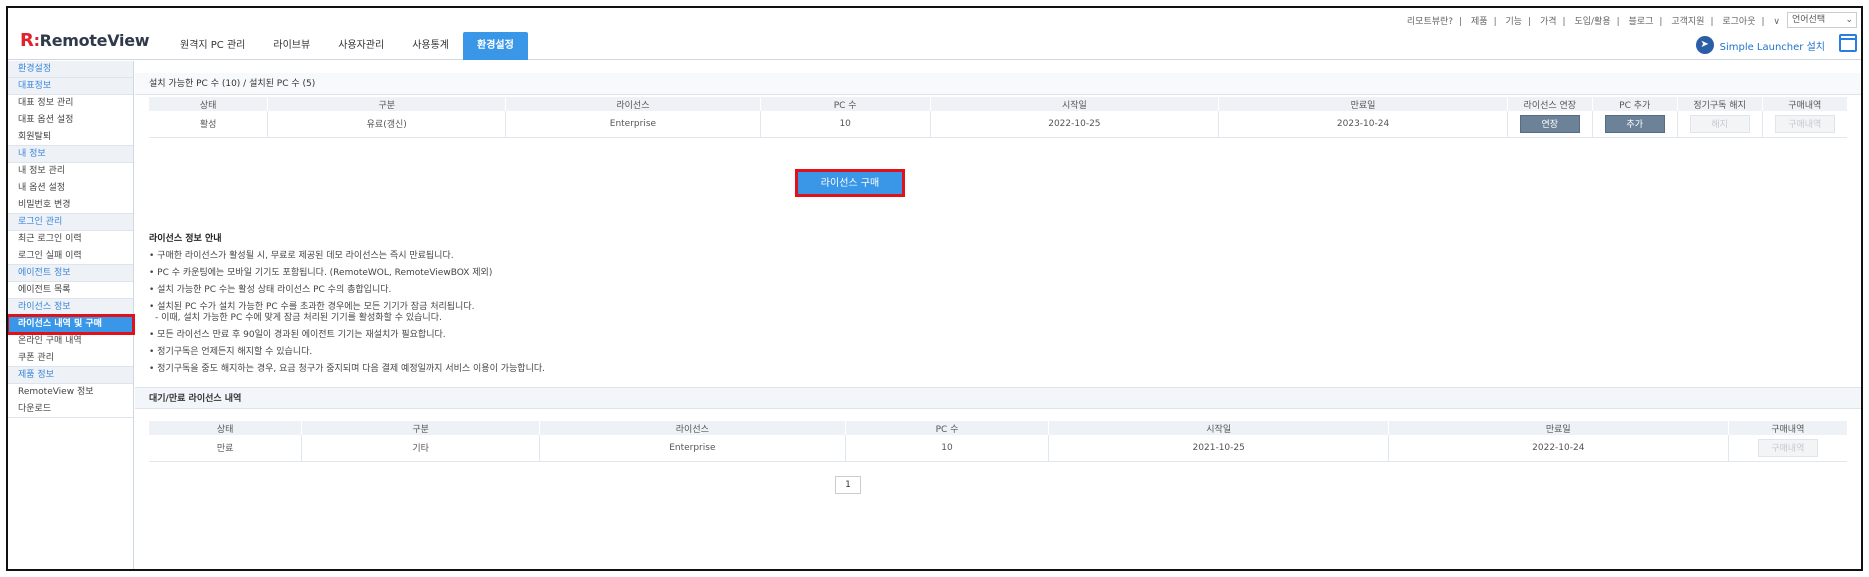 This screenshot has height=577, width=1869. Describe the element at coordinates (70, 290) in the screenshot. I see `sidebar-item: 에이전트 목록` at that location.